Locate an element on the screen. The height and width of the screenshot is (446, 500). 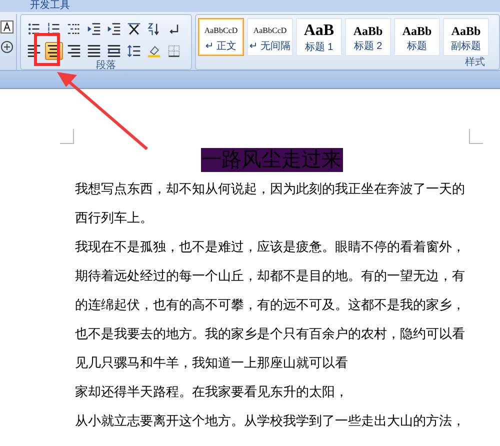
circle-char-icon is located at coordinates (7, 47).